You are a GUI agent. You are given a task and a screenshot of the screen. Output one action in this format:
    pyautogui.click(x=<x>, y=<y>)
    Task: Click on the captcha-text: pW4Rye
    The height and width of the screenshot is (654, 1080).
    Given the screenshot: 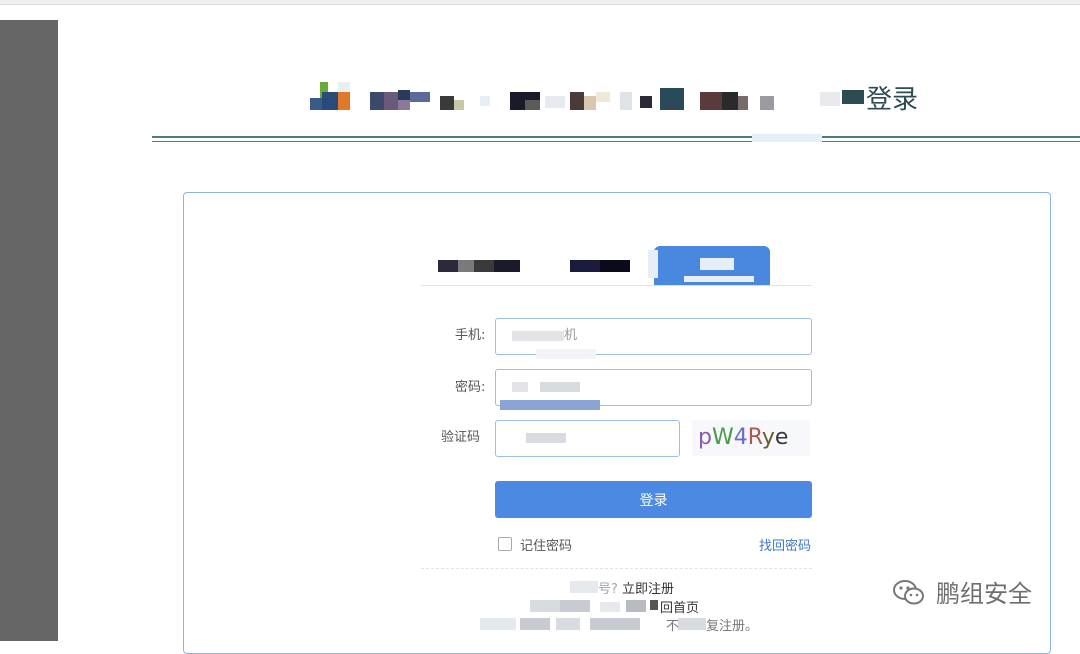 What is the action you would take?
    pyautogui.click(x=743, y=438)
    